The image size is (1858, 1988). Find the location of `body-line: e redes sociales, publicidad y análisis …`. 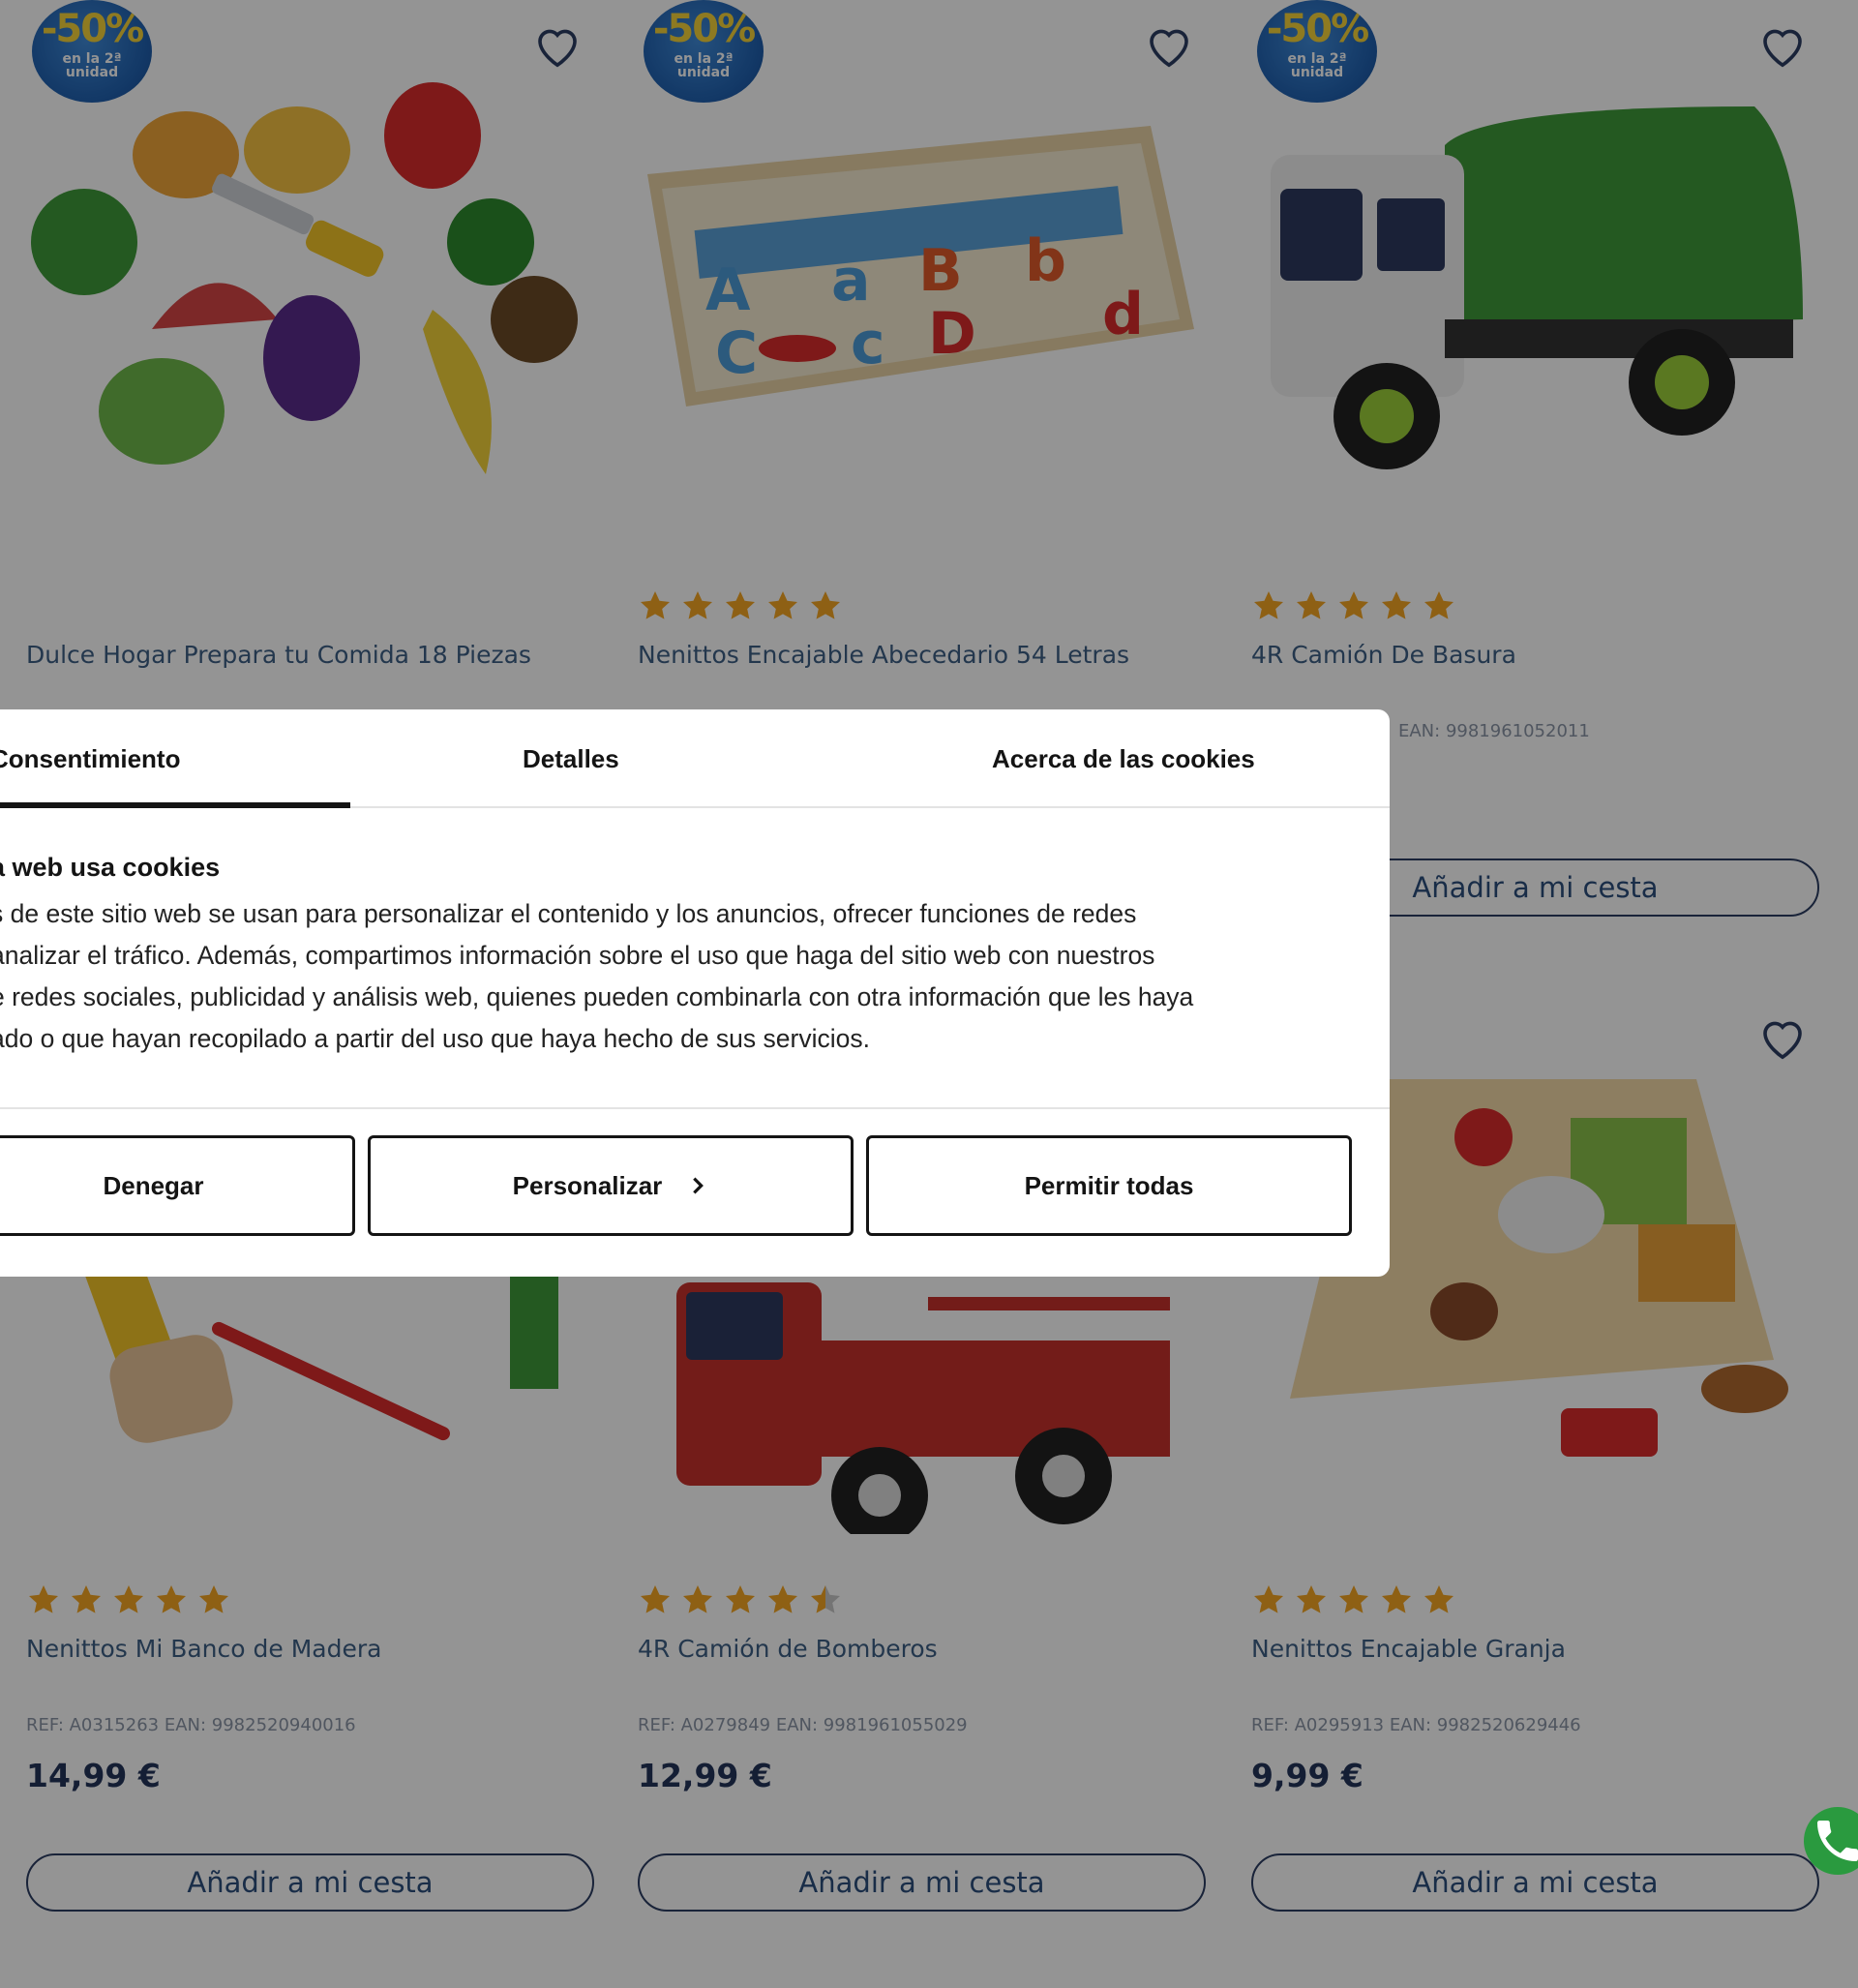

body-line: e redes sociales, publicidad y análisis … is located at coordinates (597, 997).